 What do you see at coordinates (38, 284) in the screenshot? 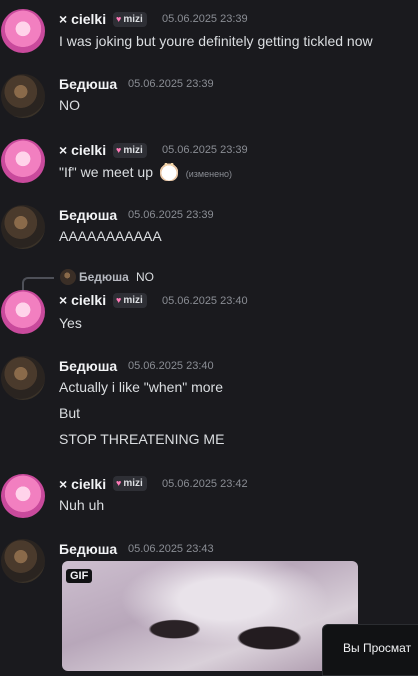
I see `reply-connector` at bounding box center [38, 284].